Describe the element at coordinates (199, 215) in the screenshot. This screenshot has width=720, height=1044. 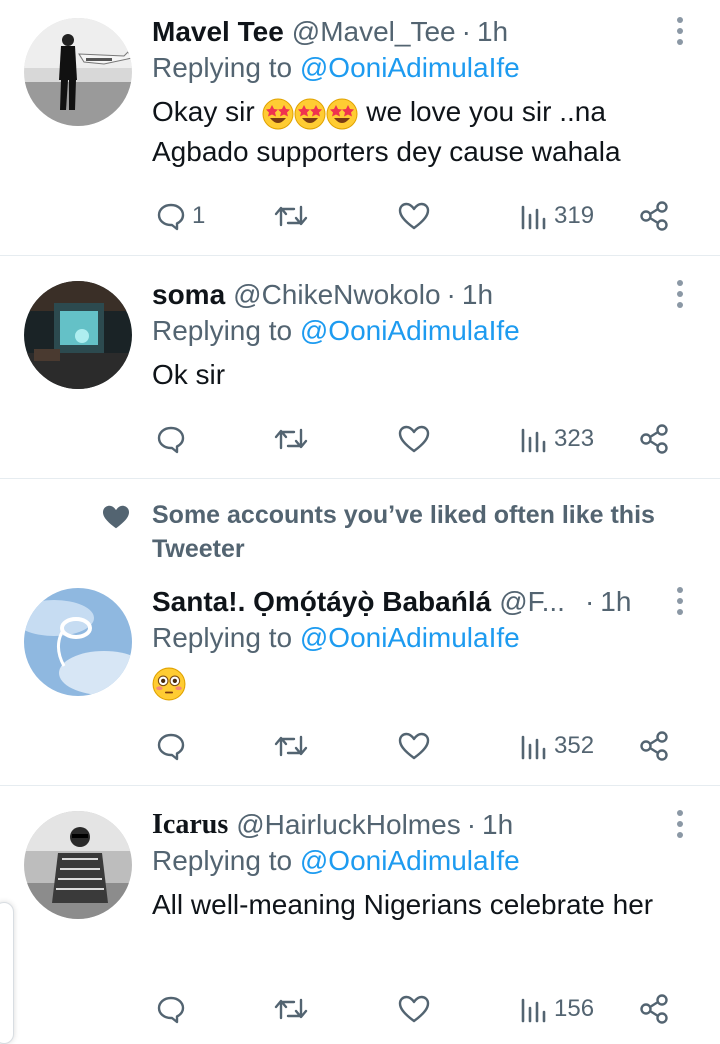
I see `reply-count: 1` at that location.